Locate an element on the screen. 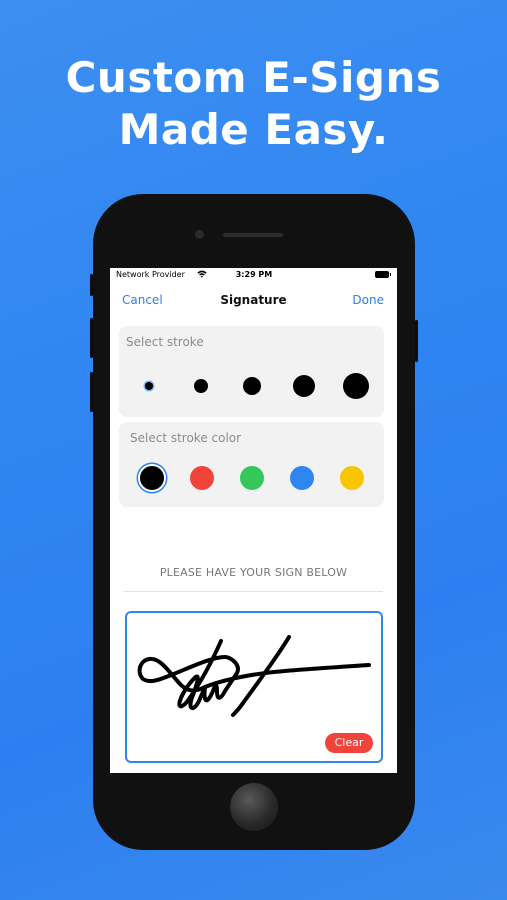 This screenshot has height=900, width=507. stroke-color-blue is located at coordinates (302, 478).